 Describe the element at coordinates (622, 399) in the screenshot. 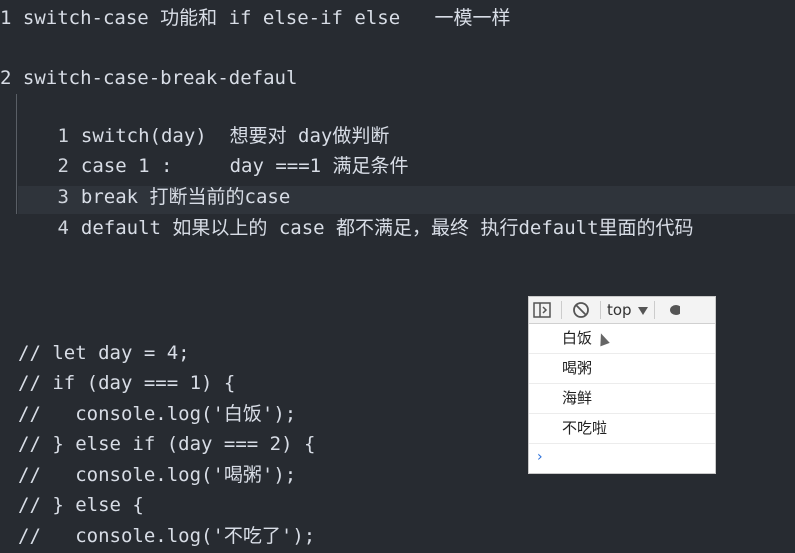

I see `console-log-row: 海鲜` at that location.